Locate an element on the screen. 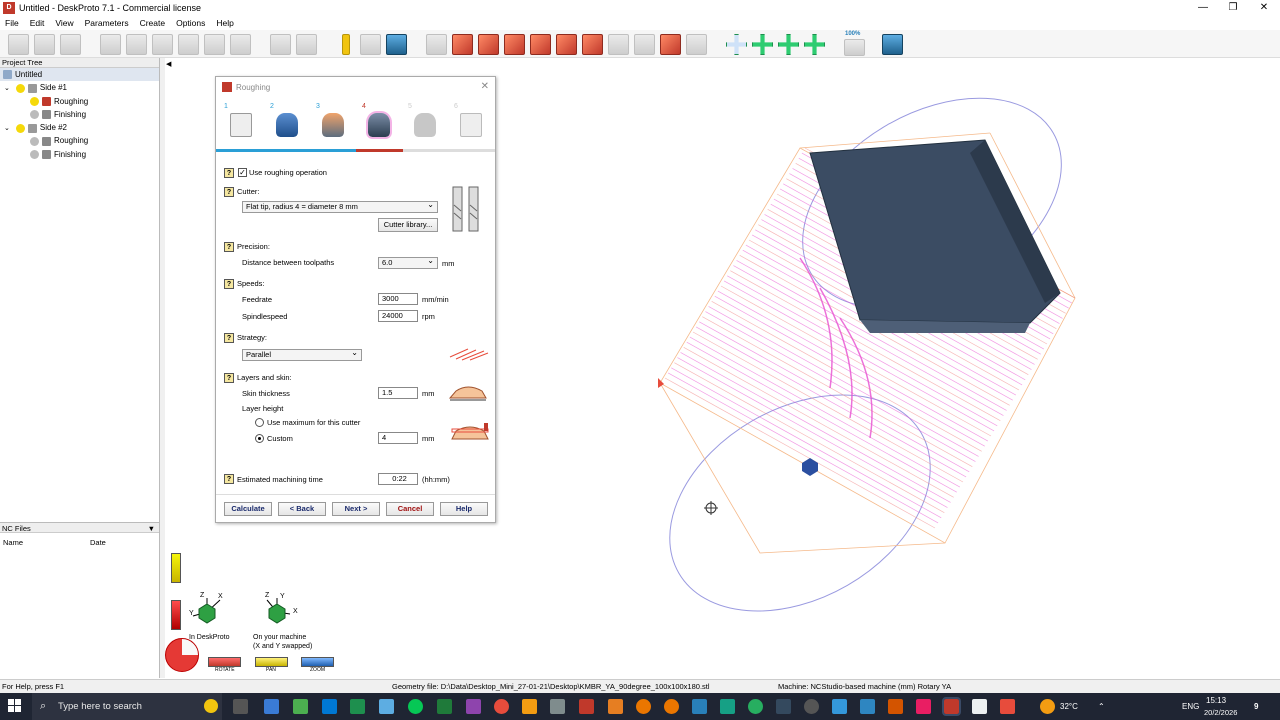 Image resolution: width=1280 pixels, height=720 pixels. step-2-geometry: 2 is located at coordinates (285, 122).